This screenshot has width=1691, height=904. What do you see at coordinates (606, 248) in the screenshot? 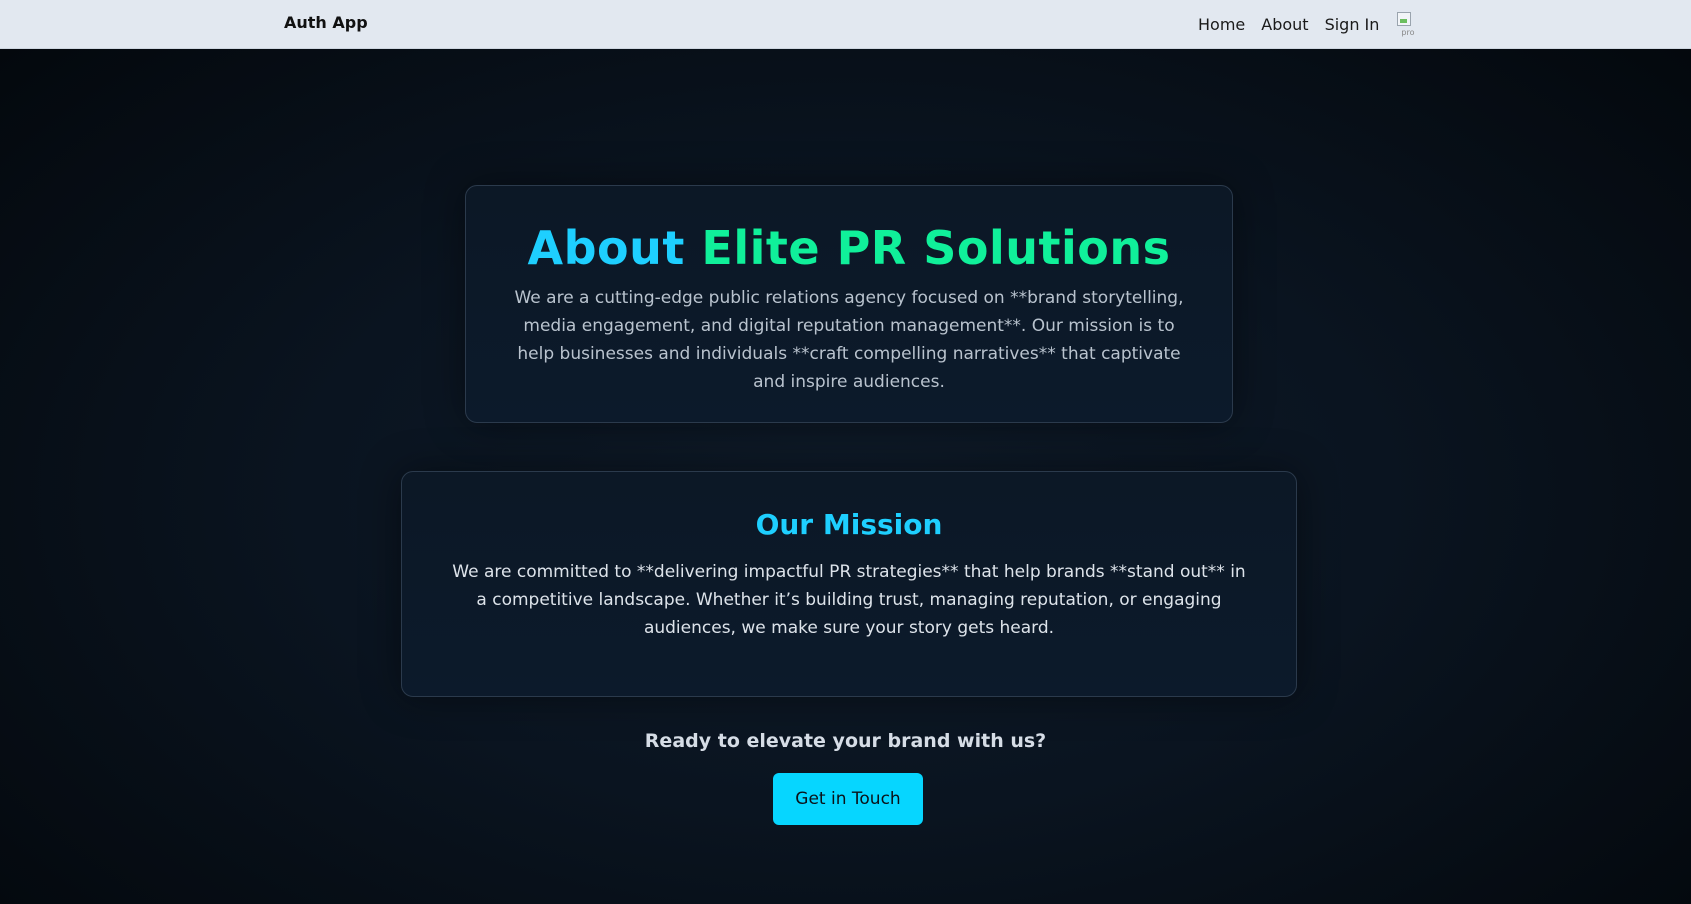
I see `about-title-part1: About` at bounding box center [606, 248].